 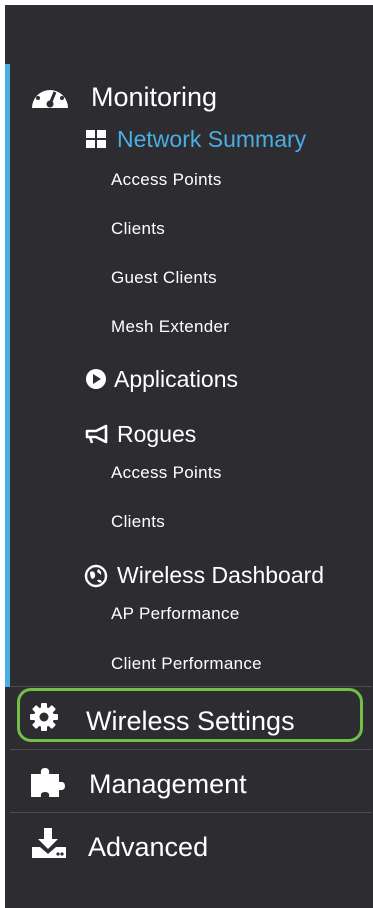 I want to click on menu-advanced: Advanced, so click(x=148, y=847).